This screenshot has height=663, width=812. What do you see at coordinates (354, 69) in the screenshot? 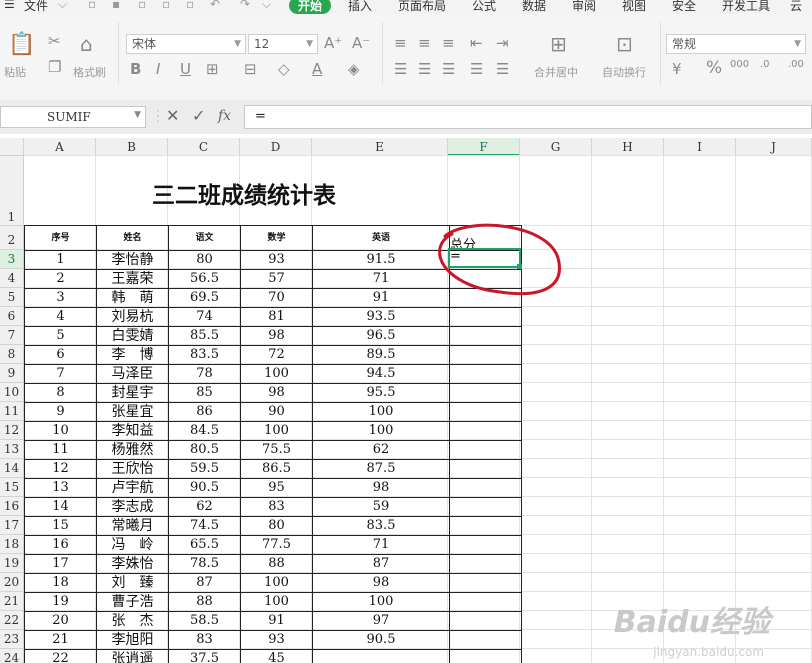
I see `clear-icon: ◈` at bounding box center [354, 69].